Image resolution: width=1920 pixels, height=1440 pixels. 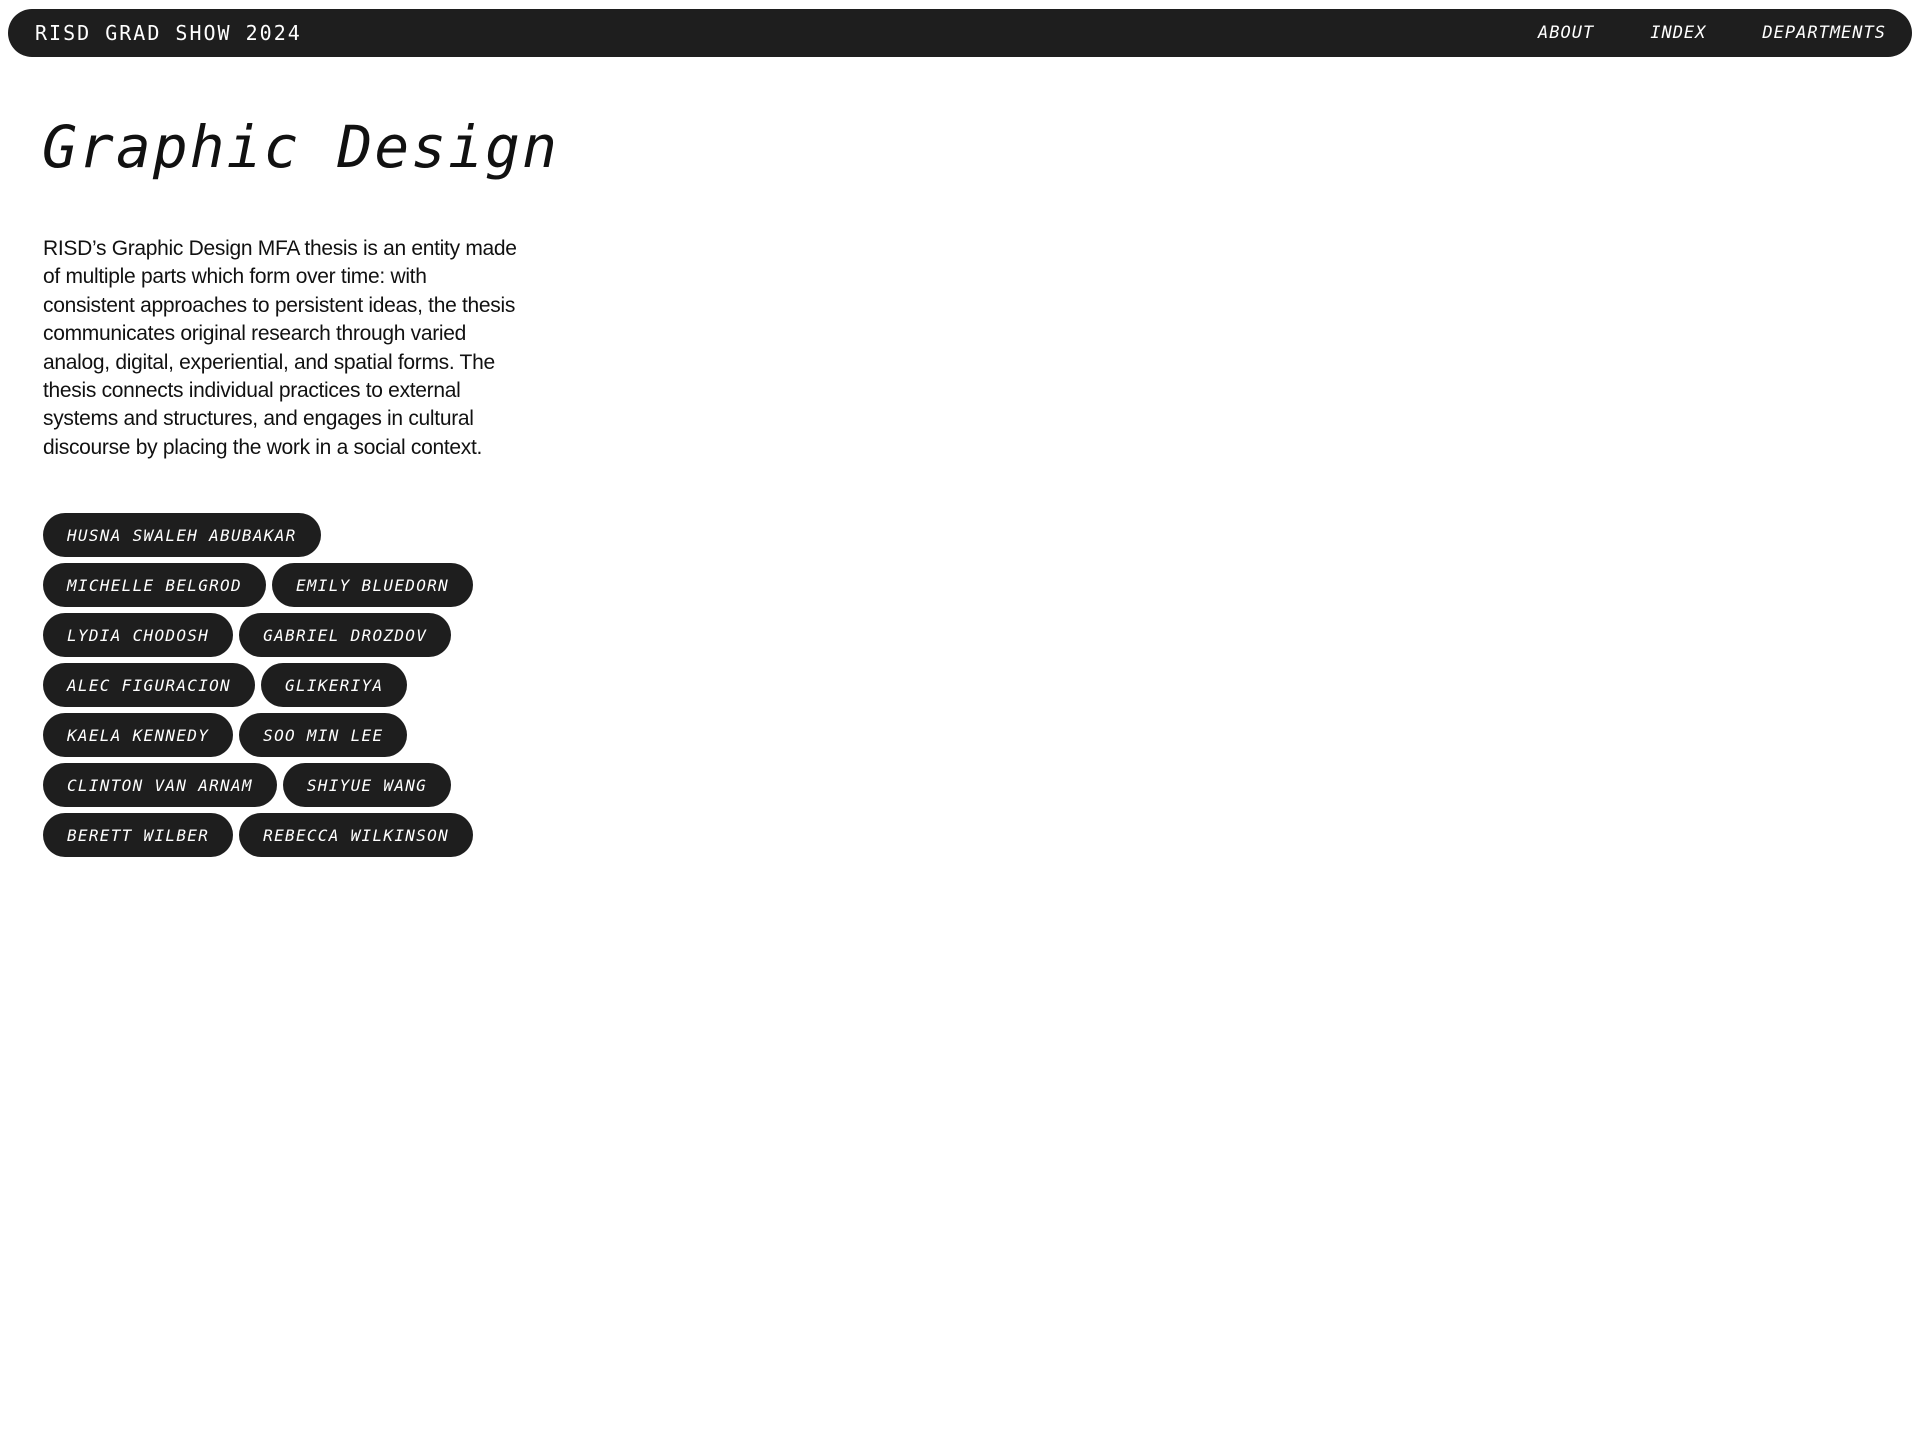 I want to click on student-tag-clinton-van-arnam: CLINTON VAN ARNAM, so click(x=160, y=785).